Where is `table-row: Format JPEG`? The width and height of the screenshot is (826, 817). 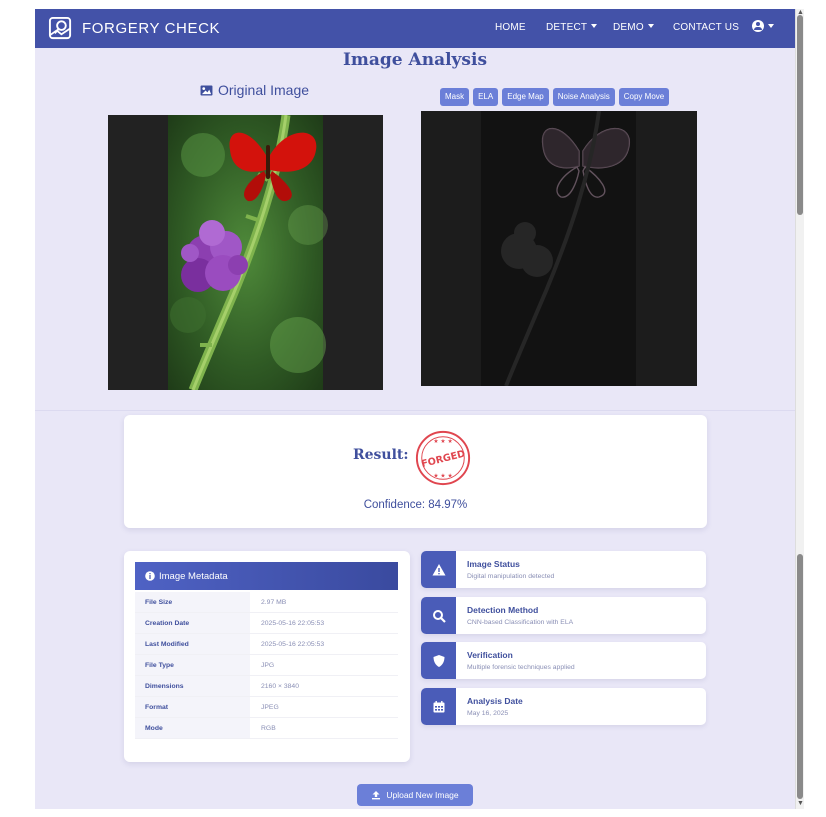 table-row: Format JPEG is located at coordinates (266, 707).